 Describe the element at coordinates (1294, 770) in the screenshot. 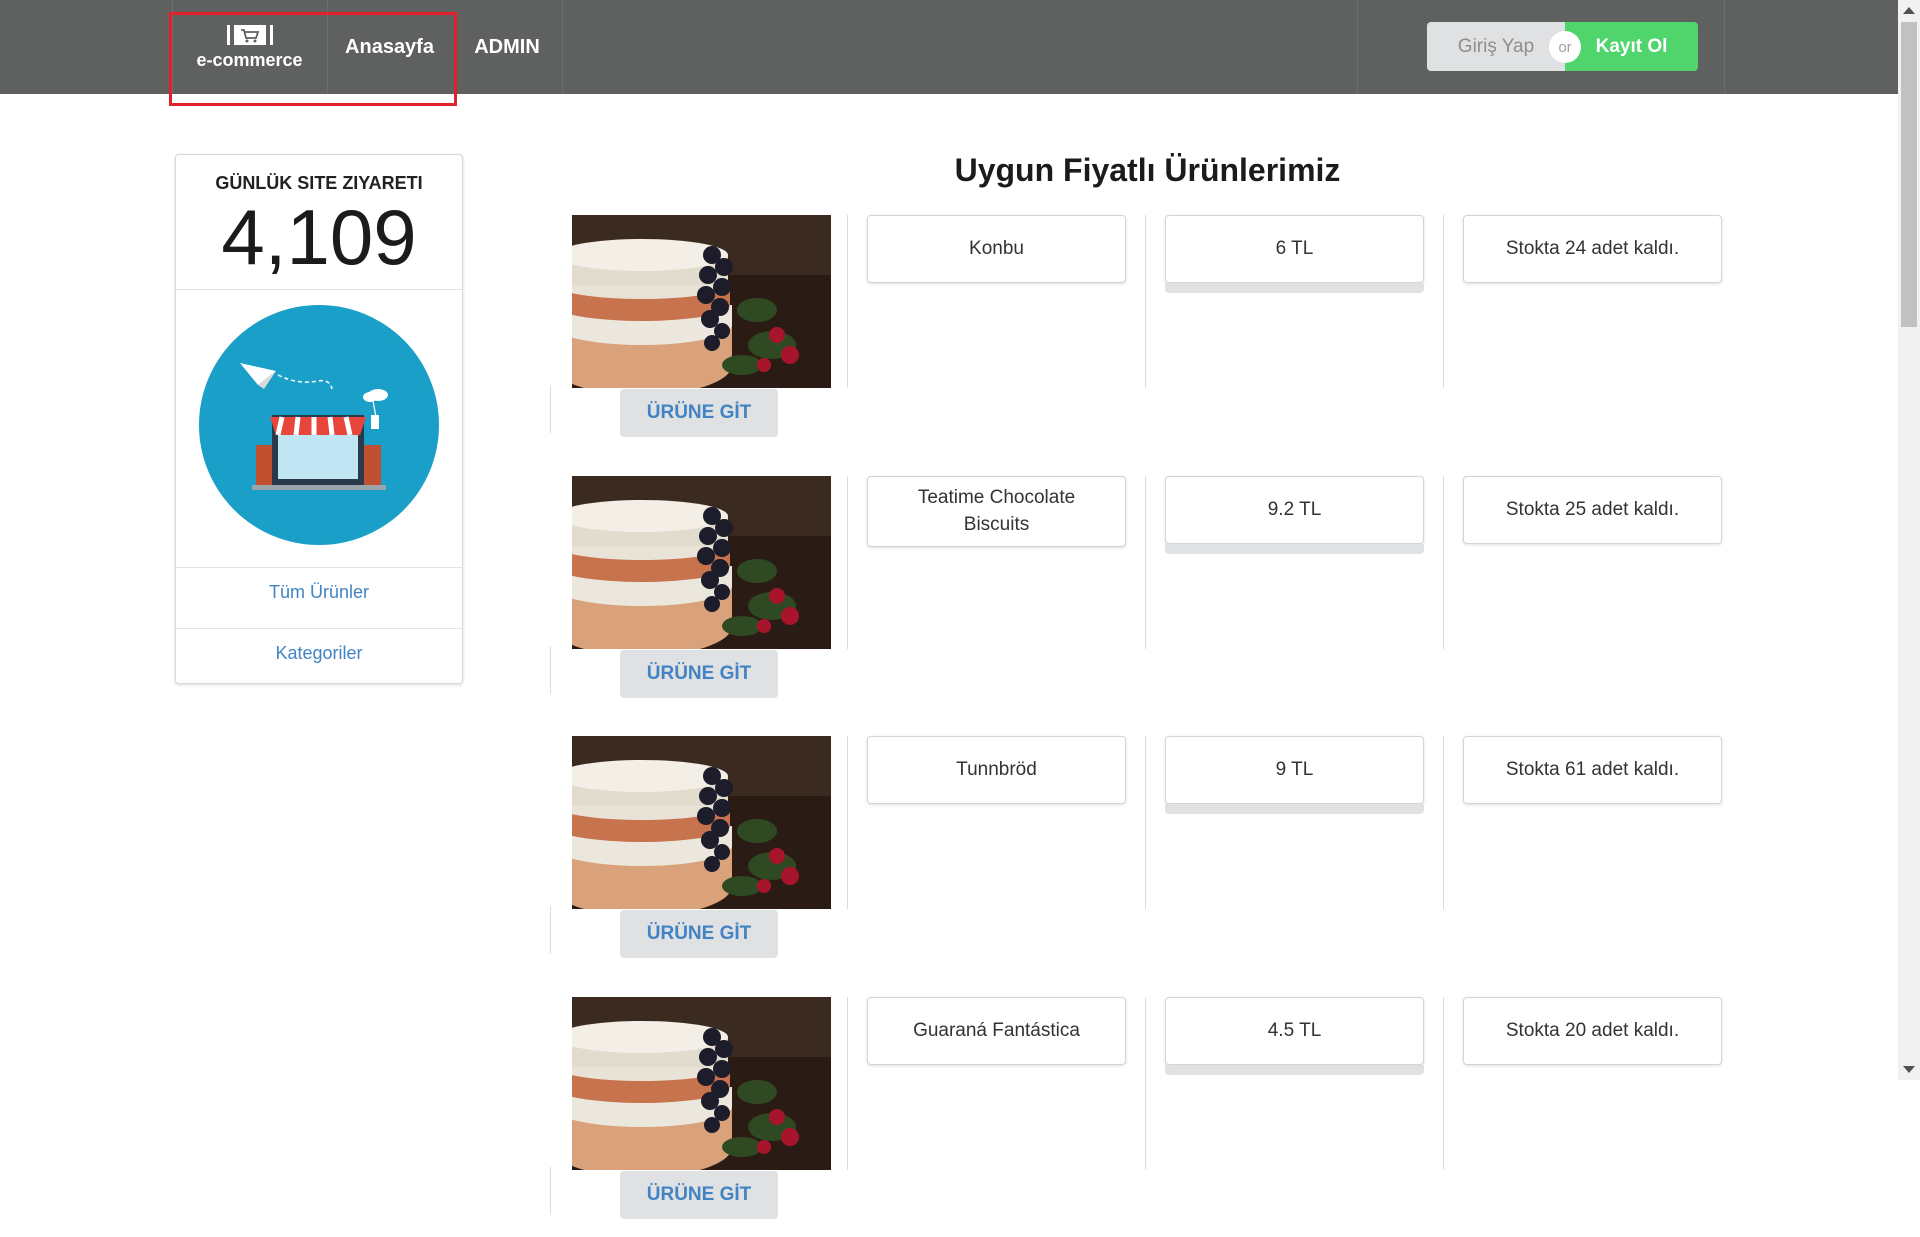

I see `product-price: 9 TL` at that location.